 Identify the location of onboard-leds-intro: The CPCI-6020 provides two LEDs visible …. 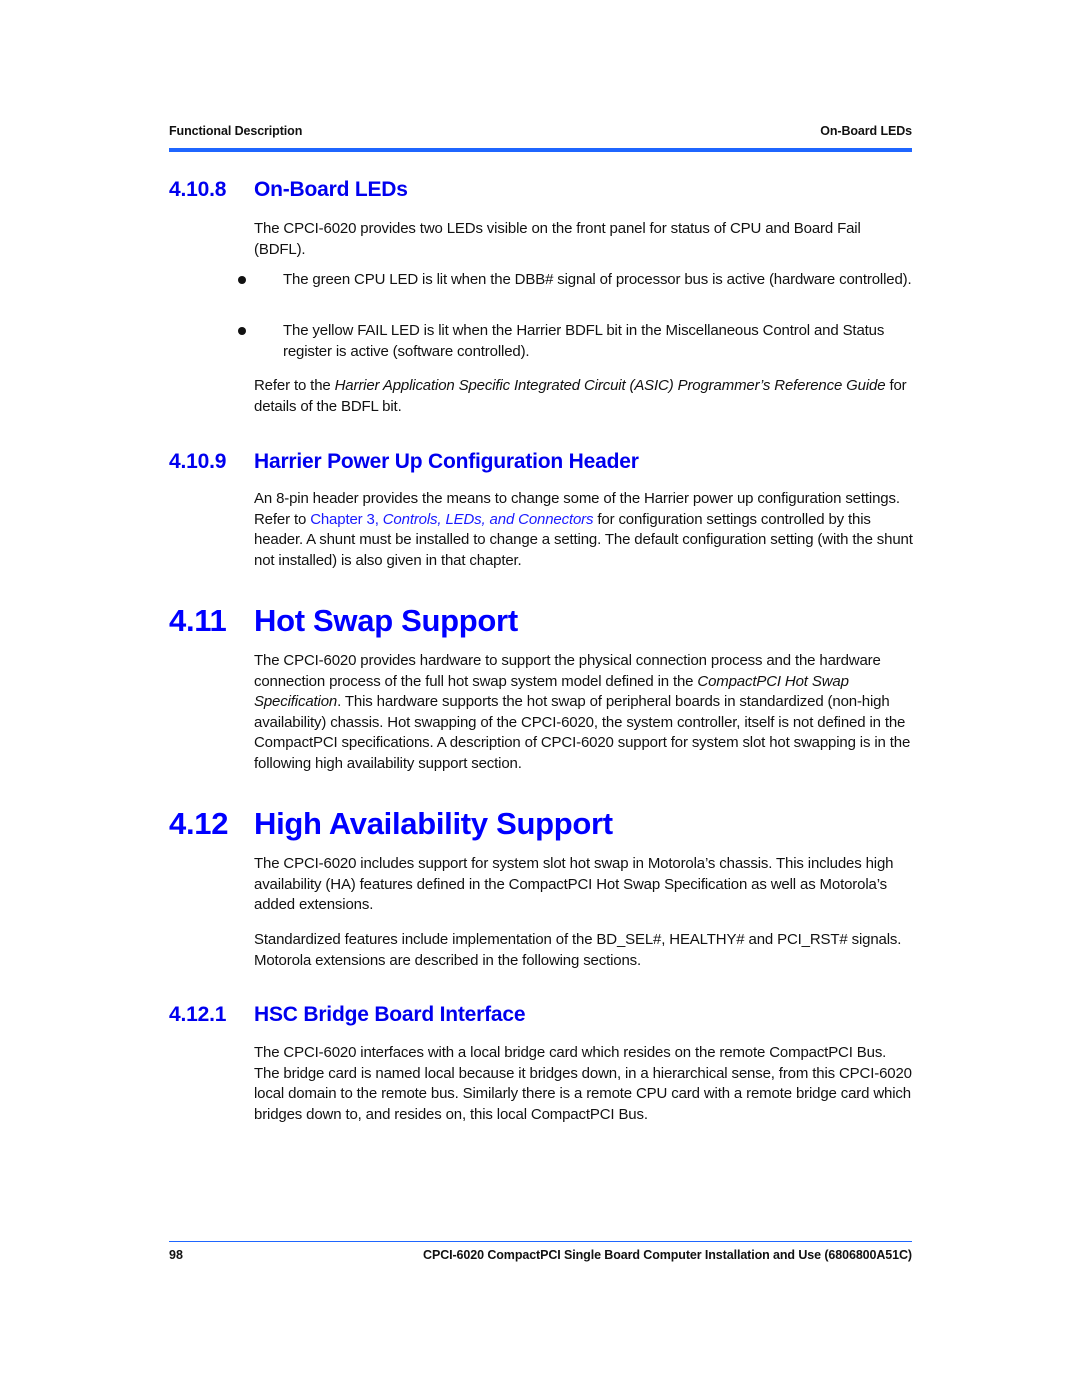
(557, 239).